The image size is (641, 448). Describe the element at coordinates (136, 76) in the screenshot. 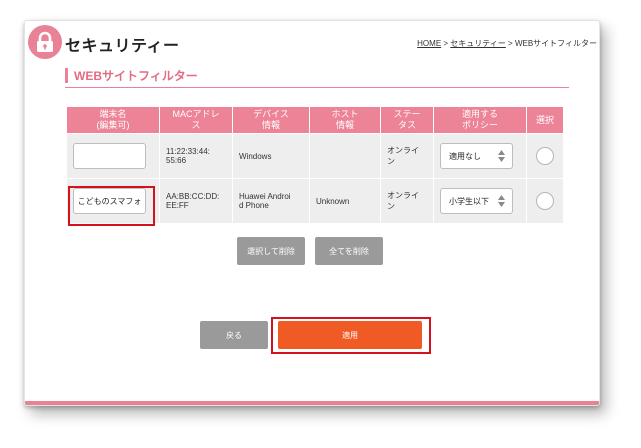

I see `section-title: WEBサイトフィルター` at that location.